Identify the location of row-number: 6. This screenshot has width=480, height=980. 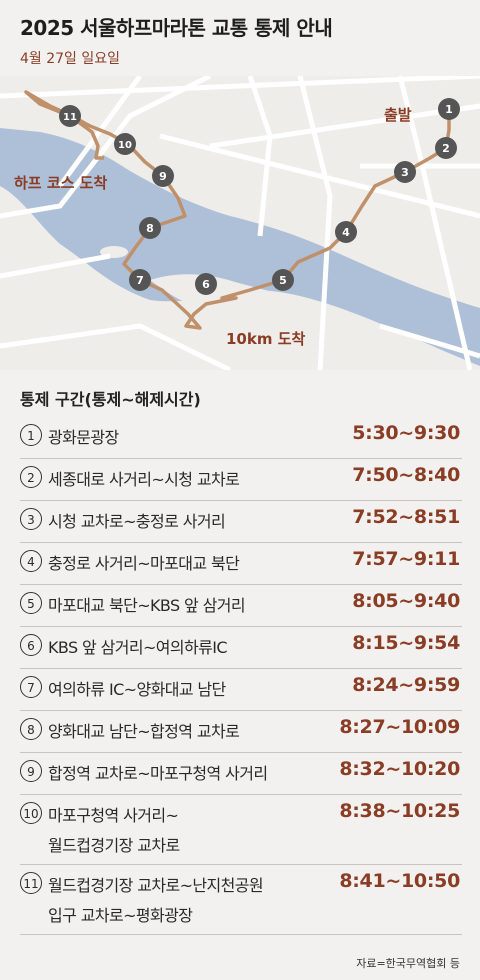
(31, 645).